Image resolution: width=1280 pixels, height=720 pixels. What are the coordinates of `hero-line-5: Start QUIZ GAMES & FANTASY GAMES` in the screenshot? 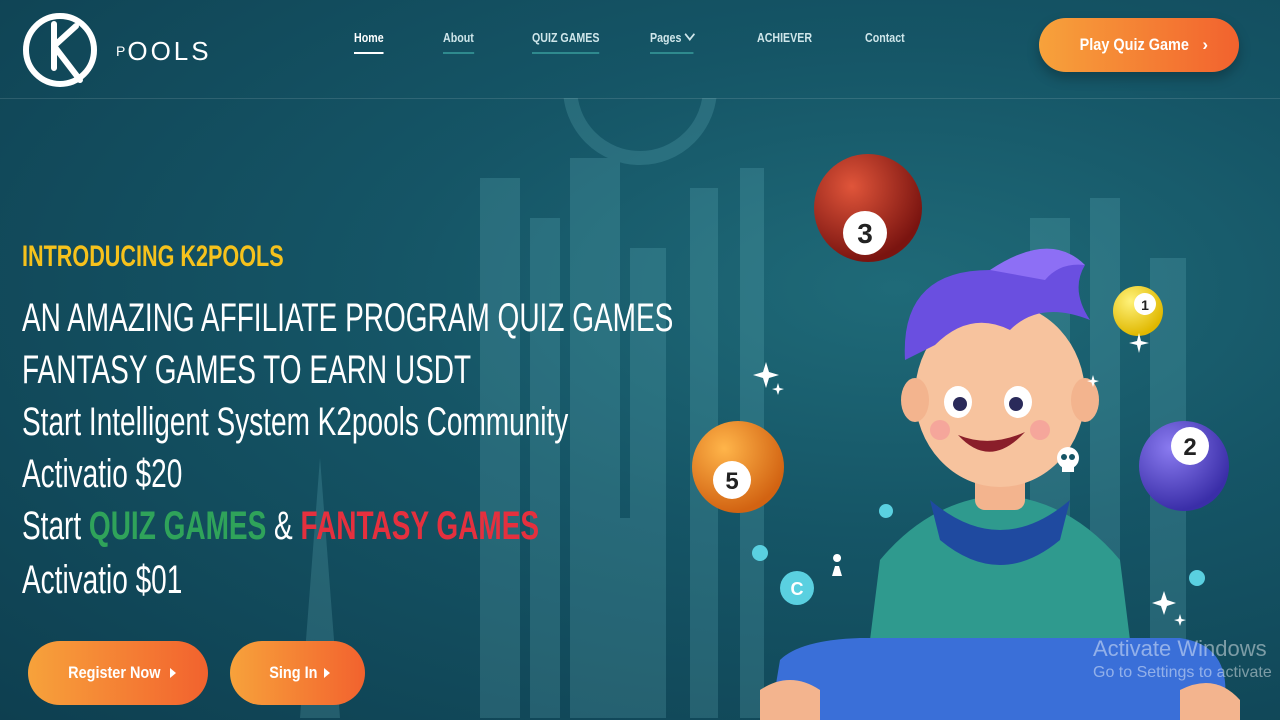 It's located at (280, 526).